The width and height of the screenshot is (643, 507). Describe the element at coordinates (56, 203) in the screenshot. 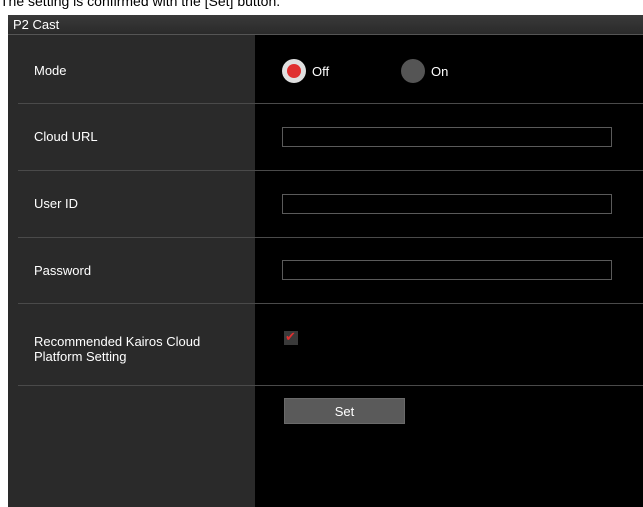

I see `user-id-label: User ID` at that location.